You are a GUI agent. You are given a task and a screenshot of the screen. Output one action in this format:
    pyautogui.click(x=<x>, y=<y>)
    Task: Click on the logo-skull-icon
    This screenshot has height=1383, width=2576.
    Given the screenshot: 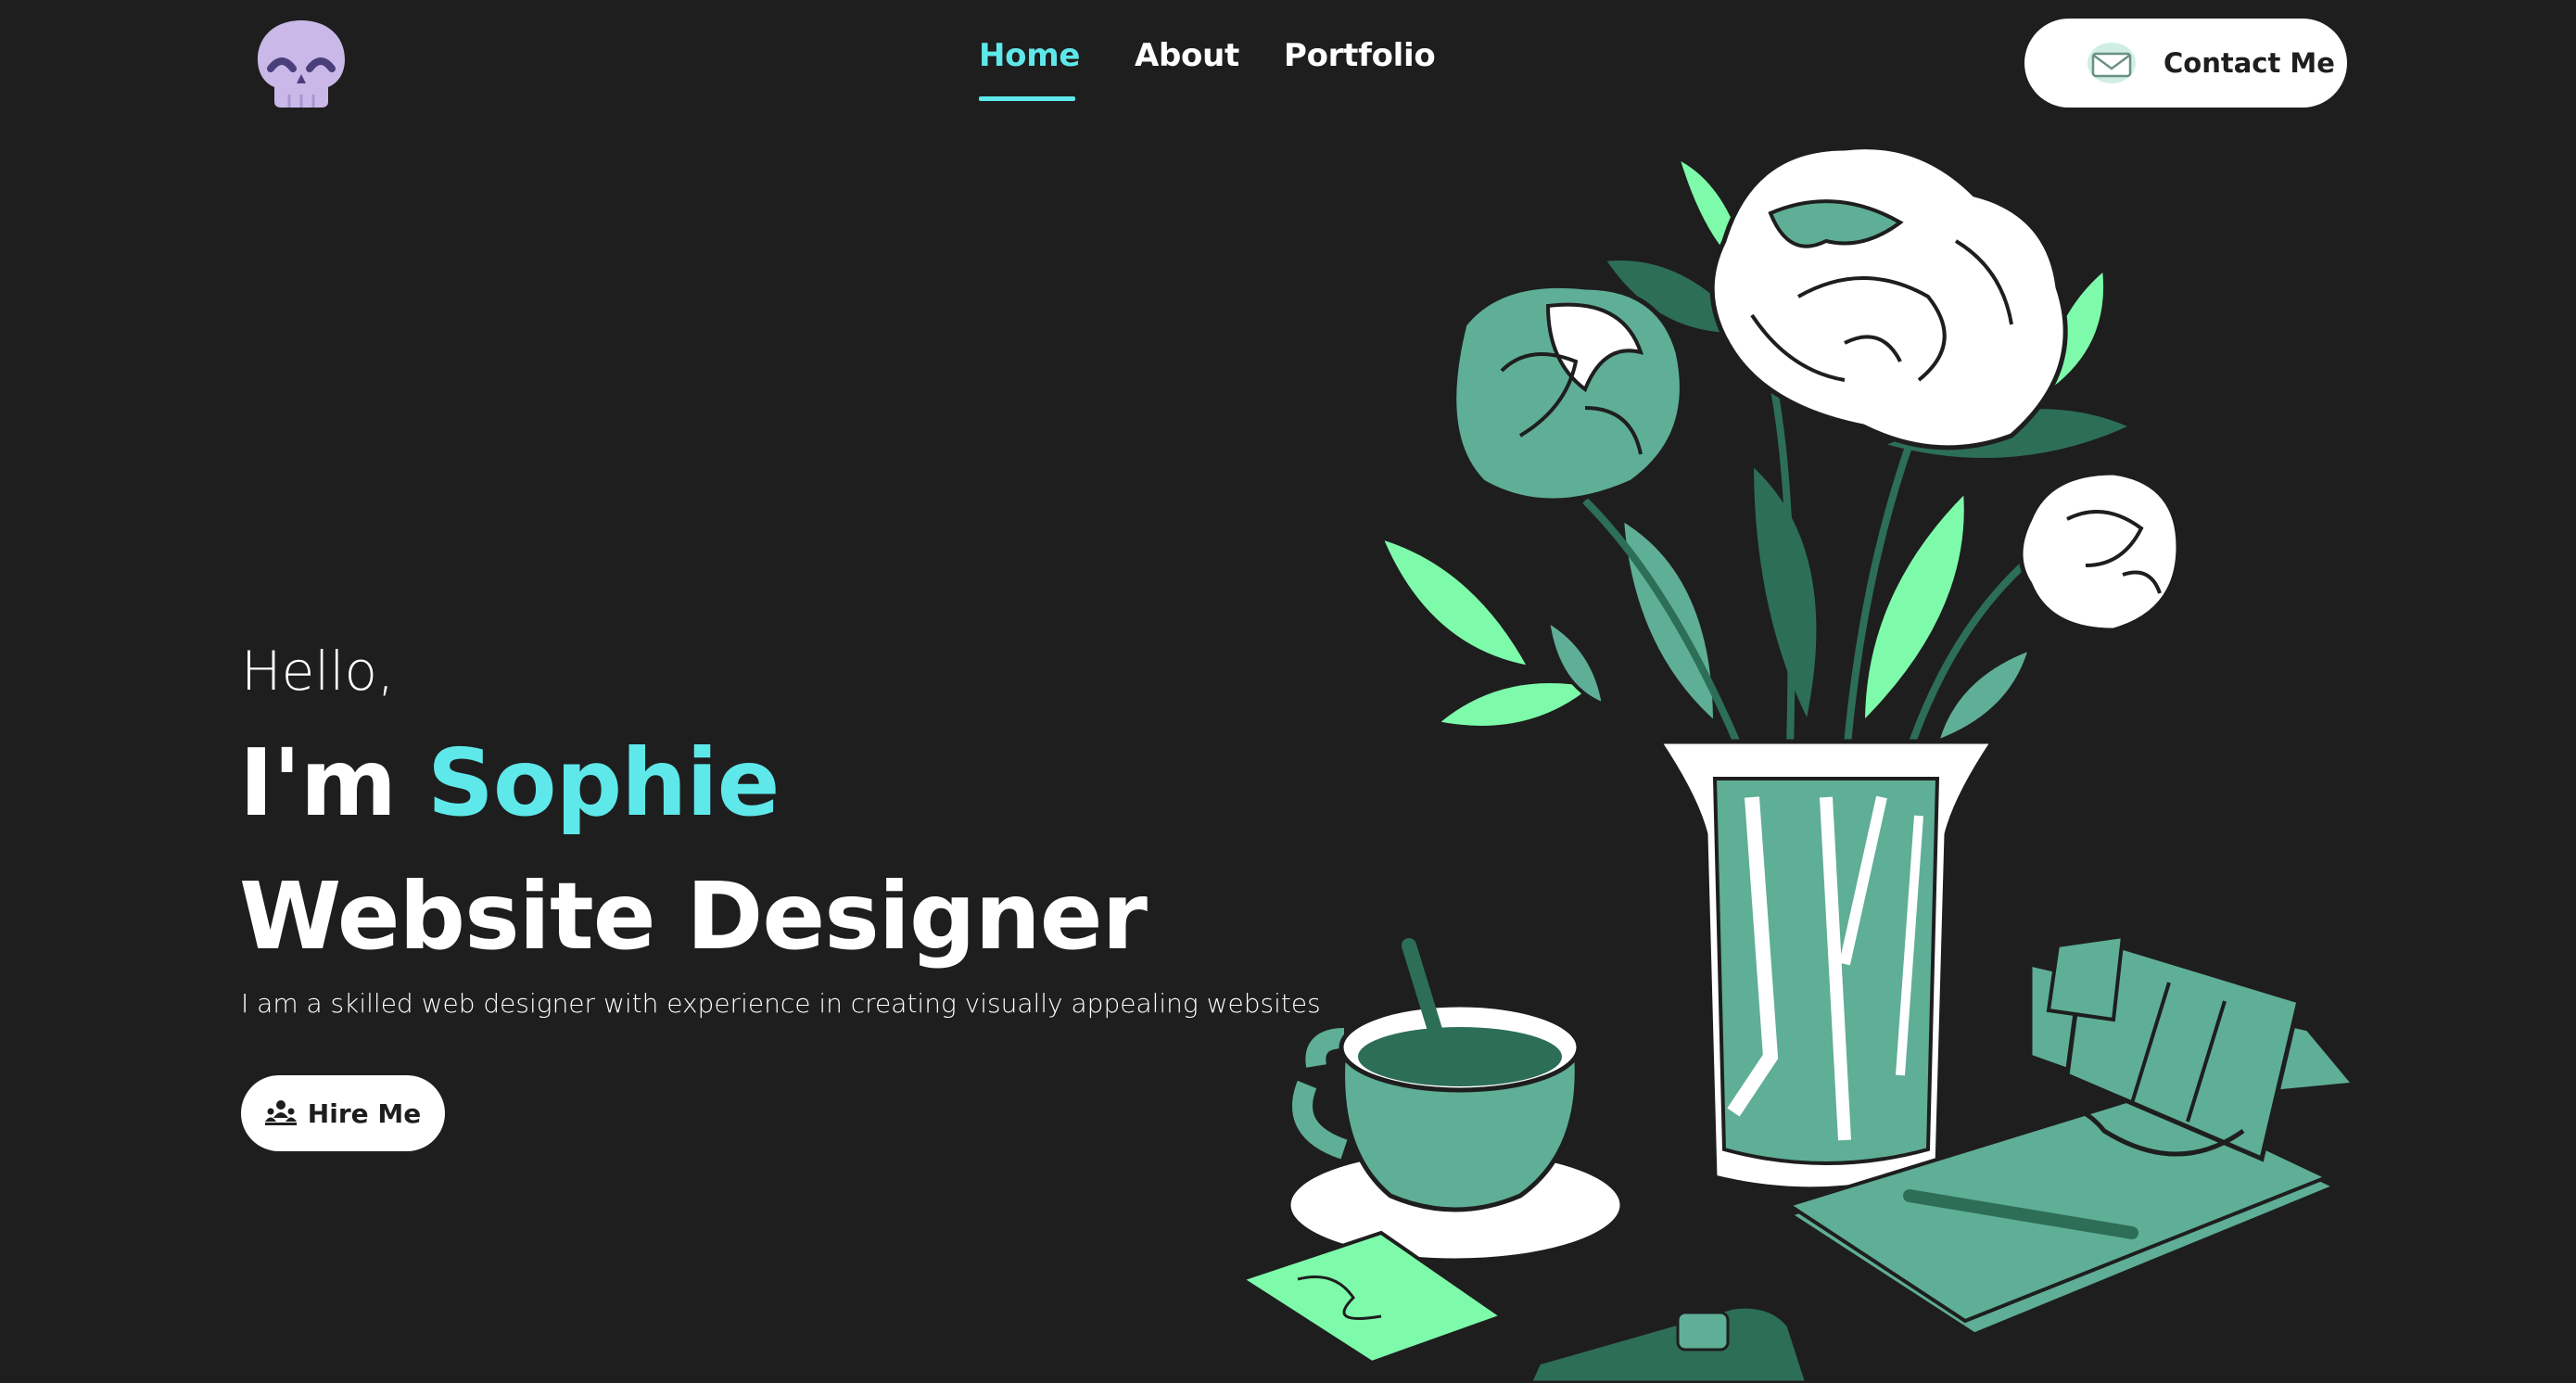 What is the action you would take?
    pyautogui.click(x=301, y=63)
    